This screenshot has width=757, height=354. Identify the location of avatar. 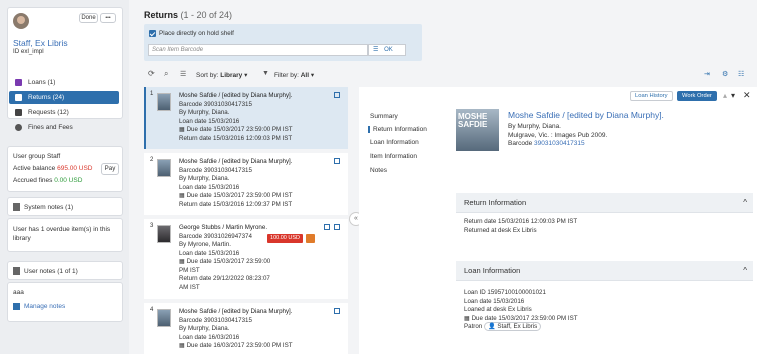
(21, 21).